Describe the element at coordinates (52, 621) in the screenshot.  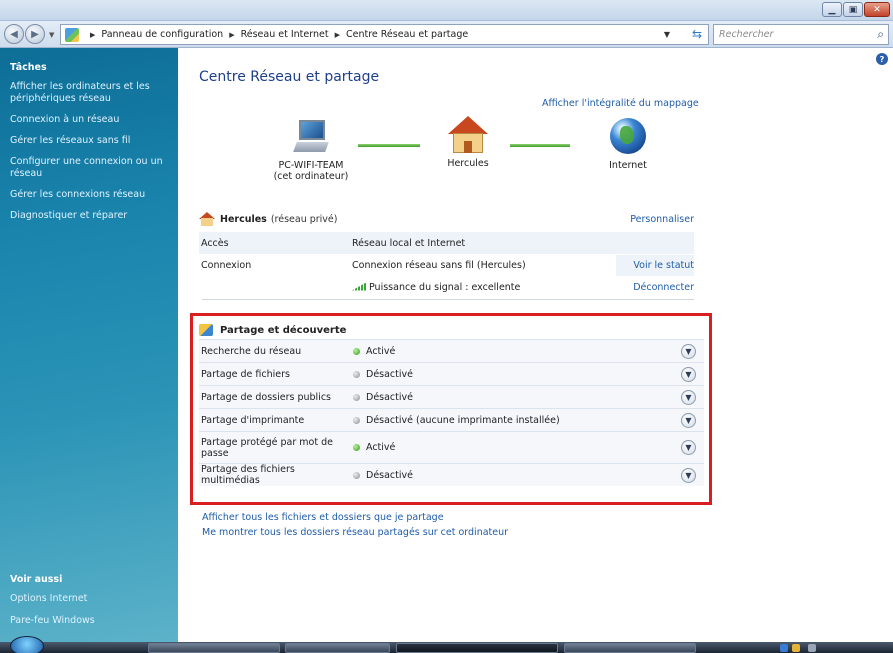
I see `sidebar-link-firewall: Pare-feu Windows` at that location.